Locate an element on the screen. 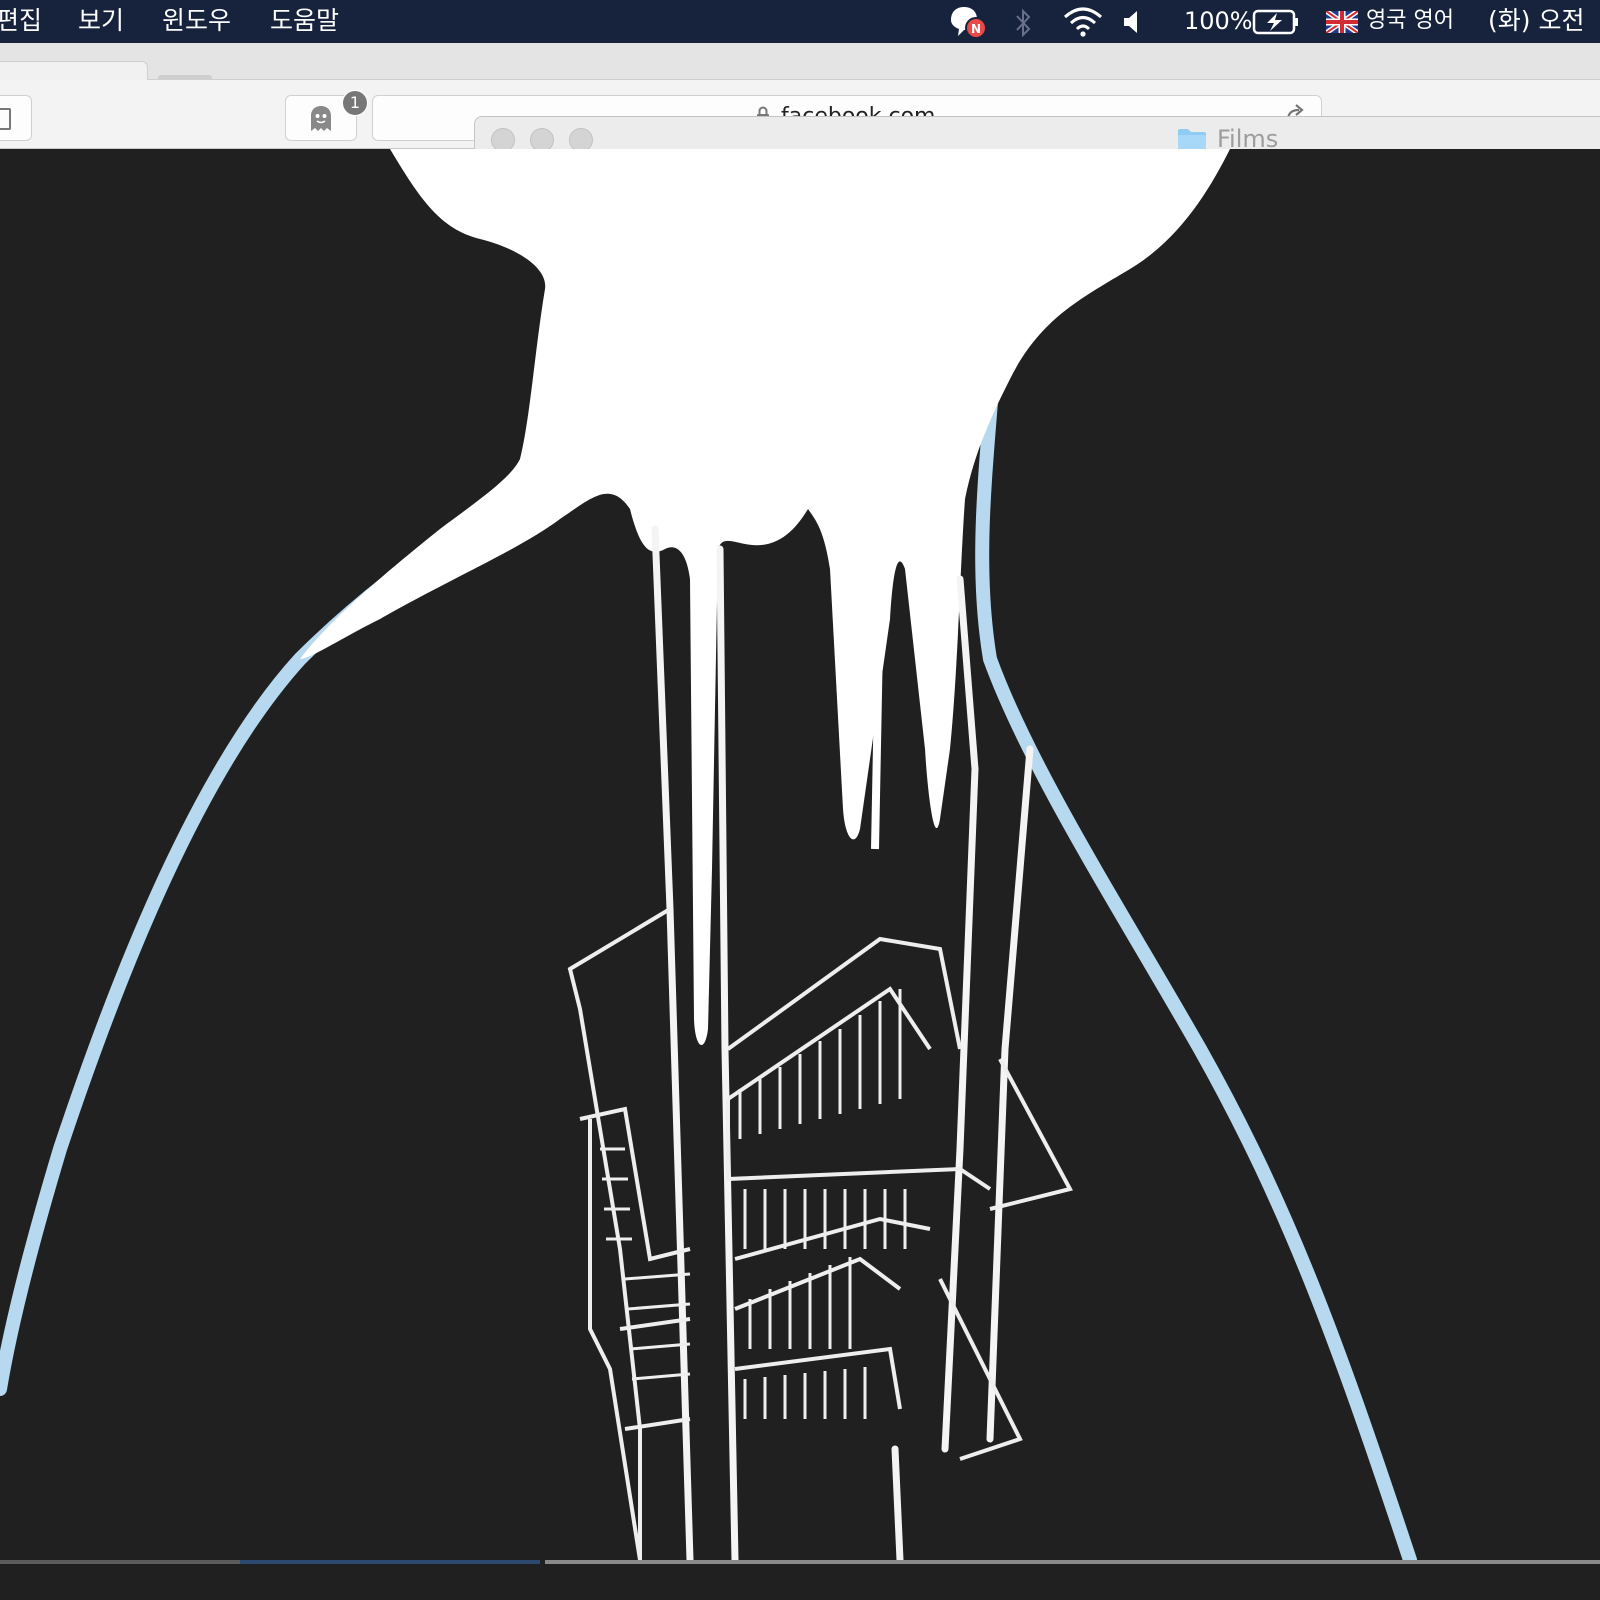 This screenshot has height=1600, width=1600. uk-flag-icon is located at coordinates (1342, 22).